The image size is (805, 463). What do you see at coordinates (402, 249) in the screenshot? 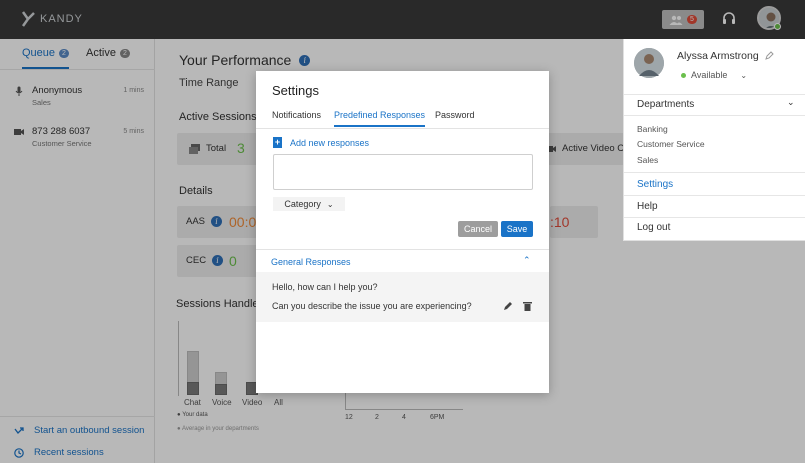
I see `section-divider` at bounding box center [402, 249].